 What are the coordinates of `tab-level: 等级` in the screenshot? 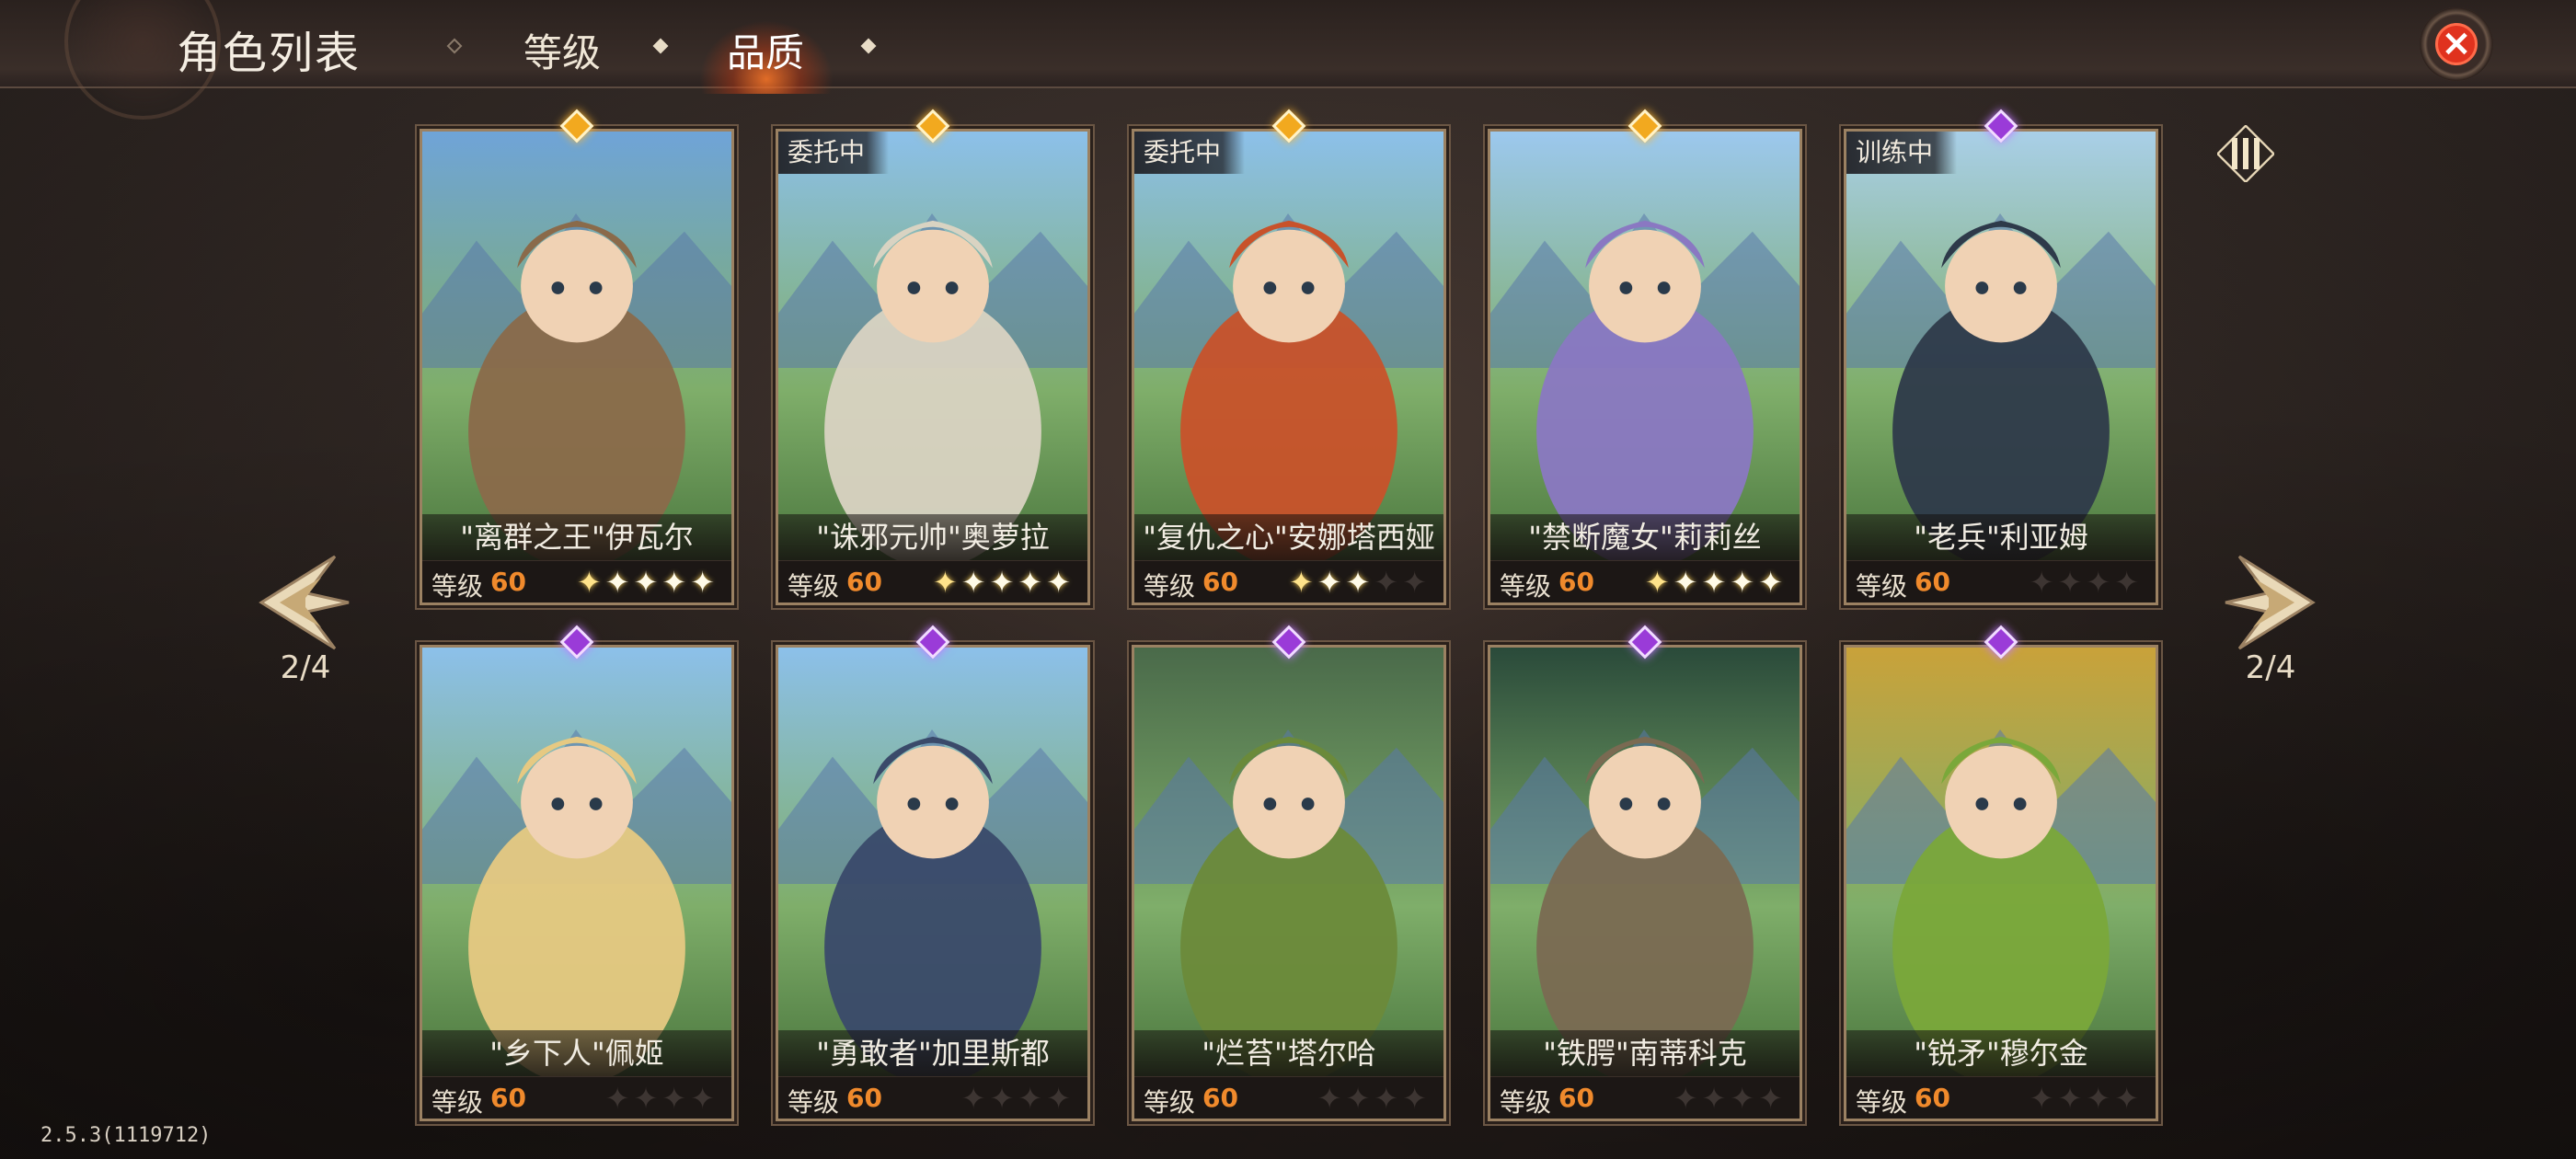 It's located at (562, 50).